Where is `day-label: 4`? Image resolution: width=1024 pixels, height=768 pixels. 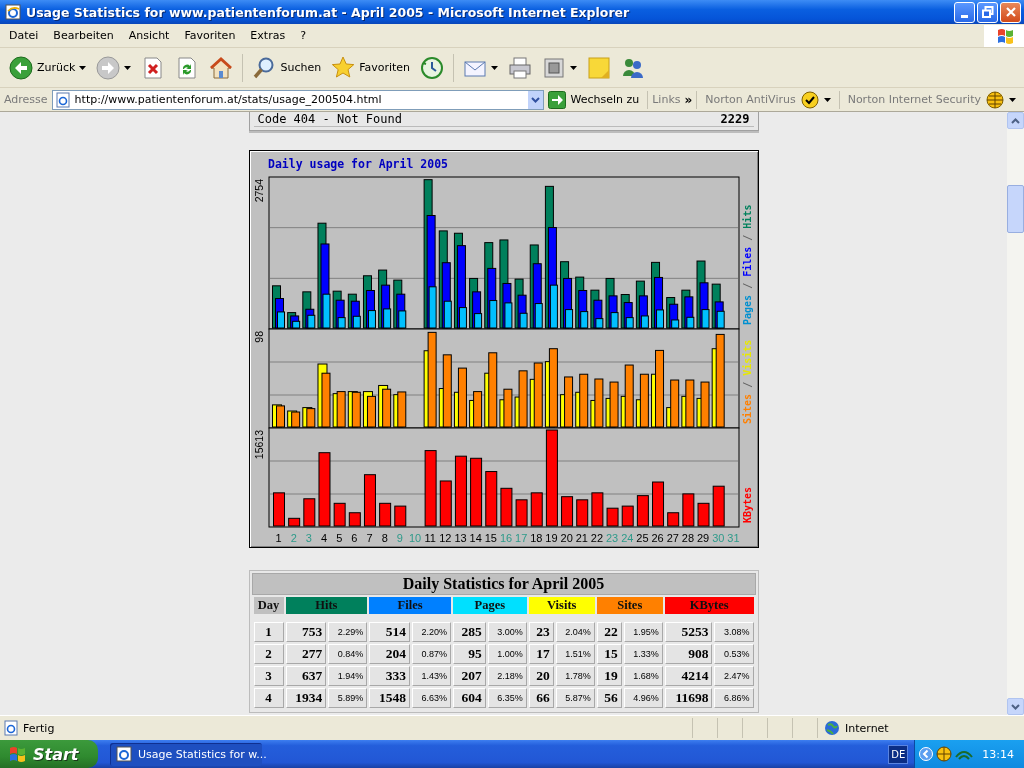 day-label: 4 is located at coordinates (323, 538).